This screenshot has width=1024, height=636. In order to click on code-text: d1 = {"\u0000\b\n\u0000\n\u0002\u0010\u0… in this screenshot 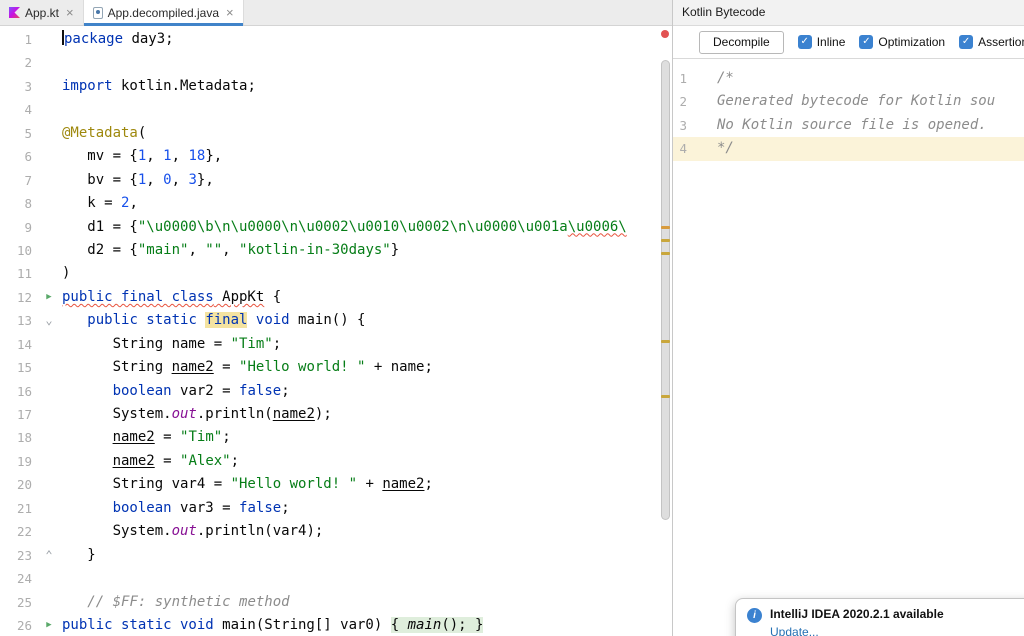, I will do `click(367, 227)`.